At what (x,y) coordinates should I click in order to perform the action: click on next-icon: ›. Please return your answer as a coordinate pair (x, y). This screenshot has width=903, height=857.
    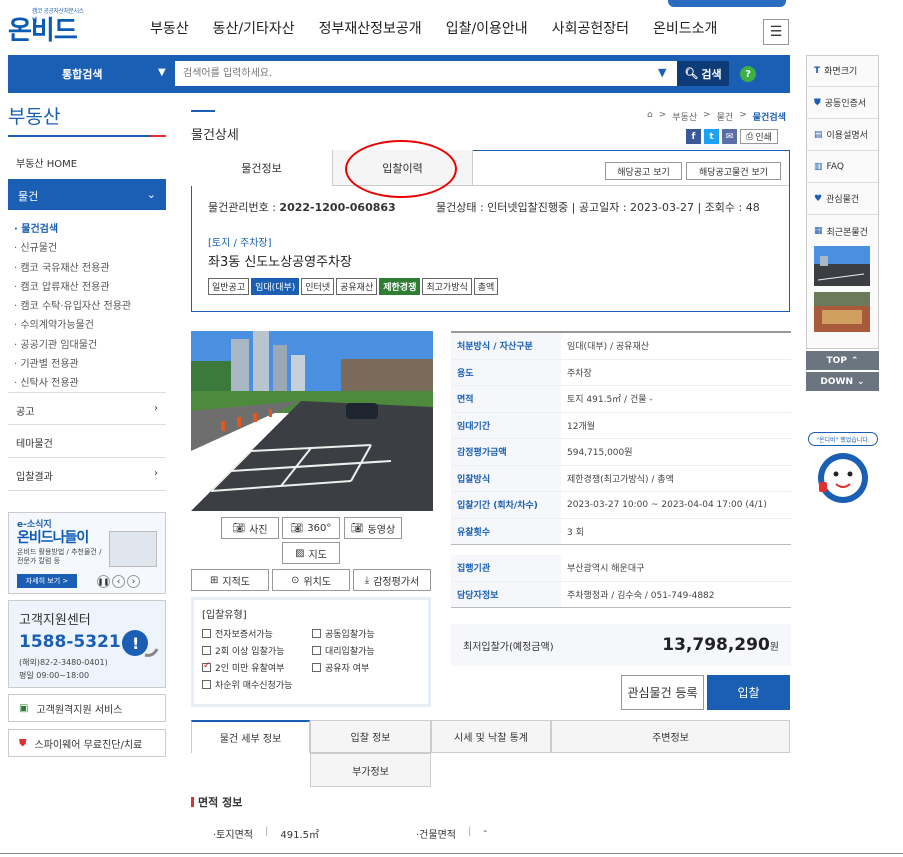
    Looking at the image, I should click on (133, 581).